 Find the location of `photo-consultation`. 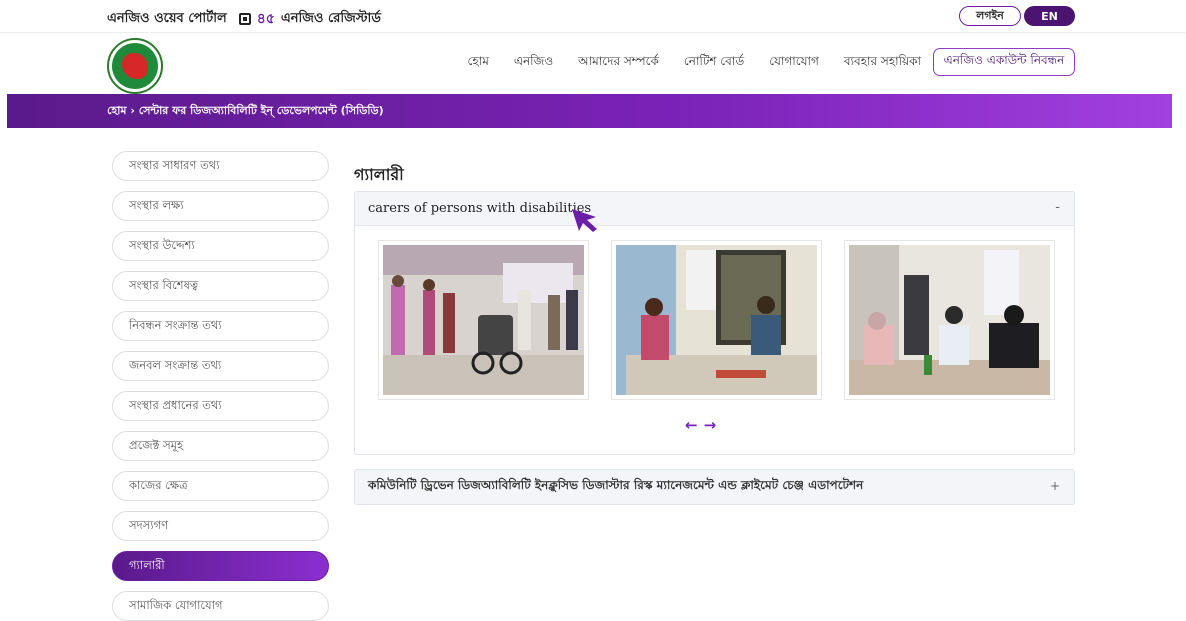

photo-consultation is located at coordinates (949, 320).